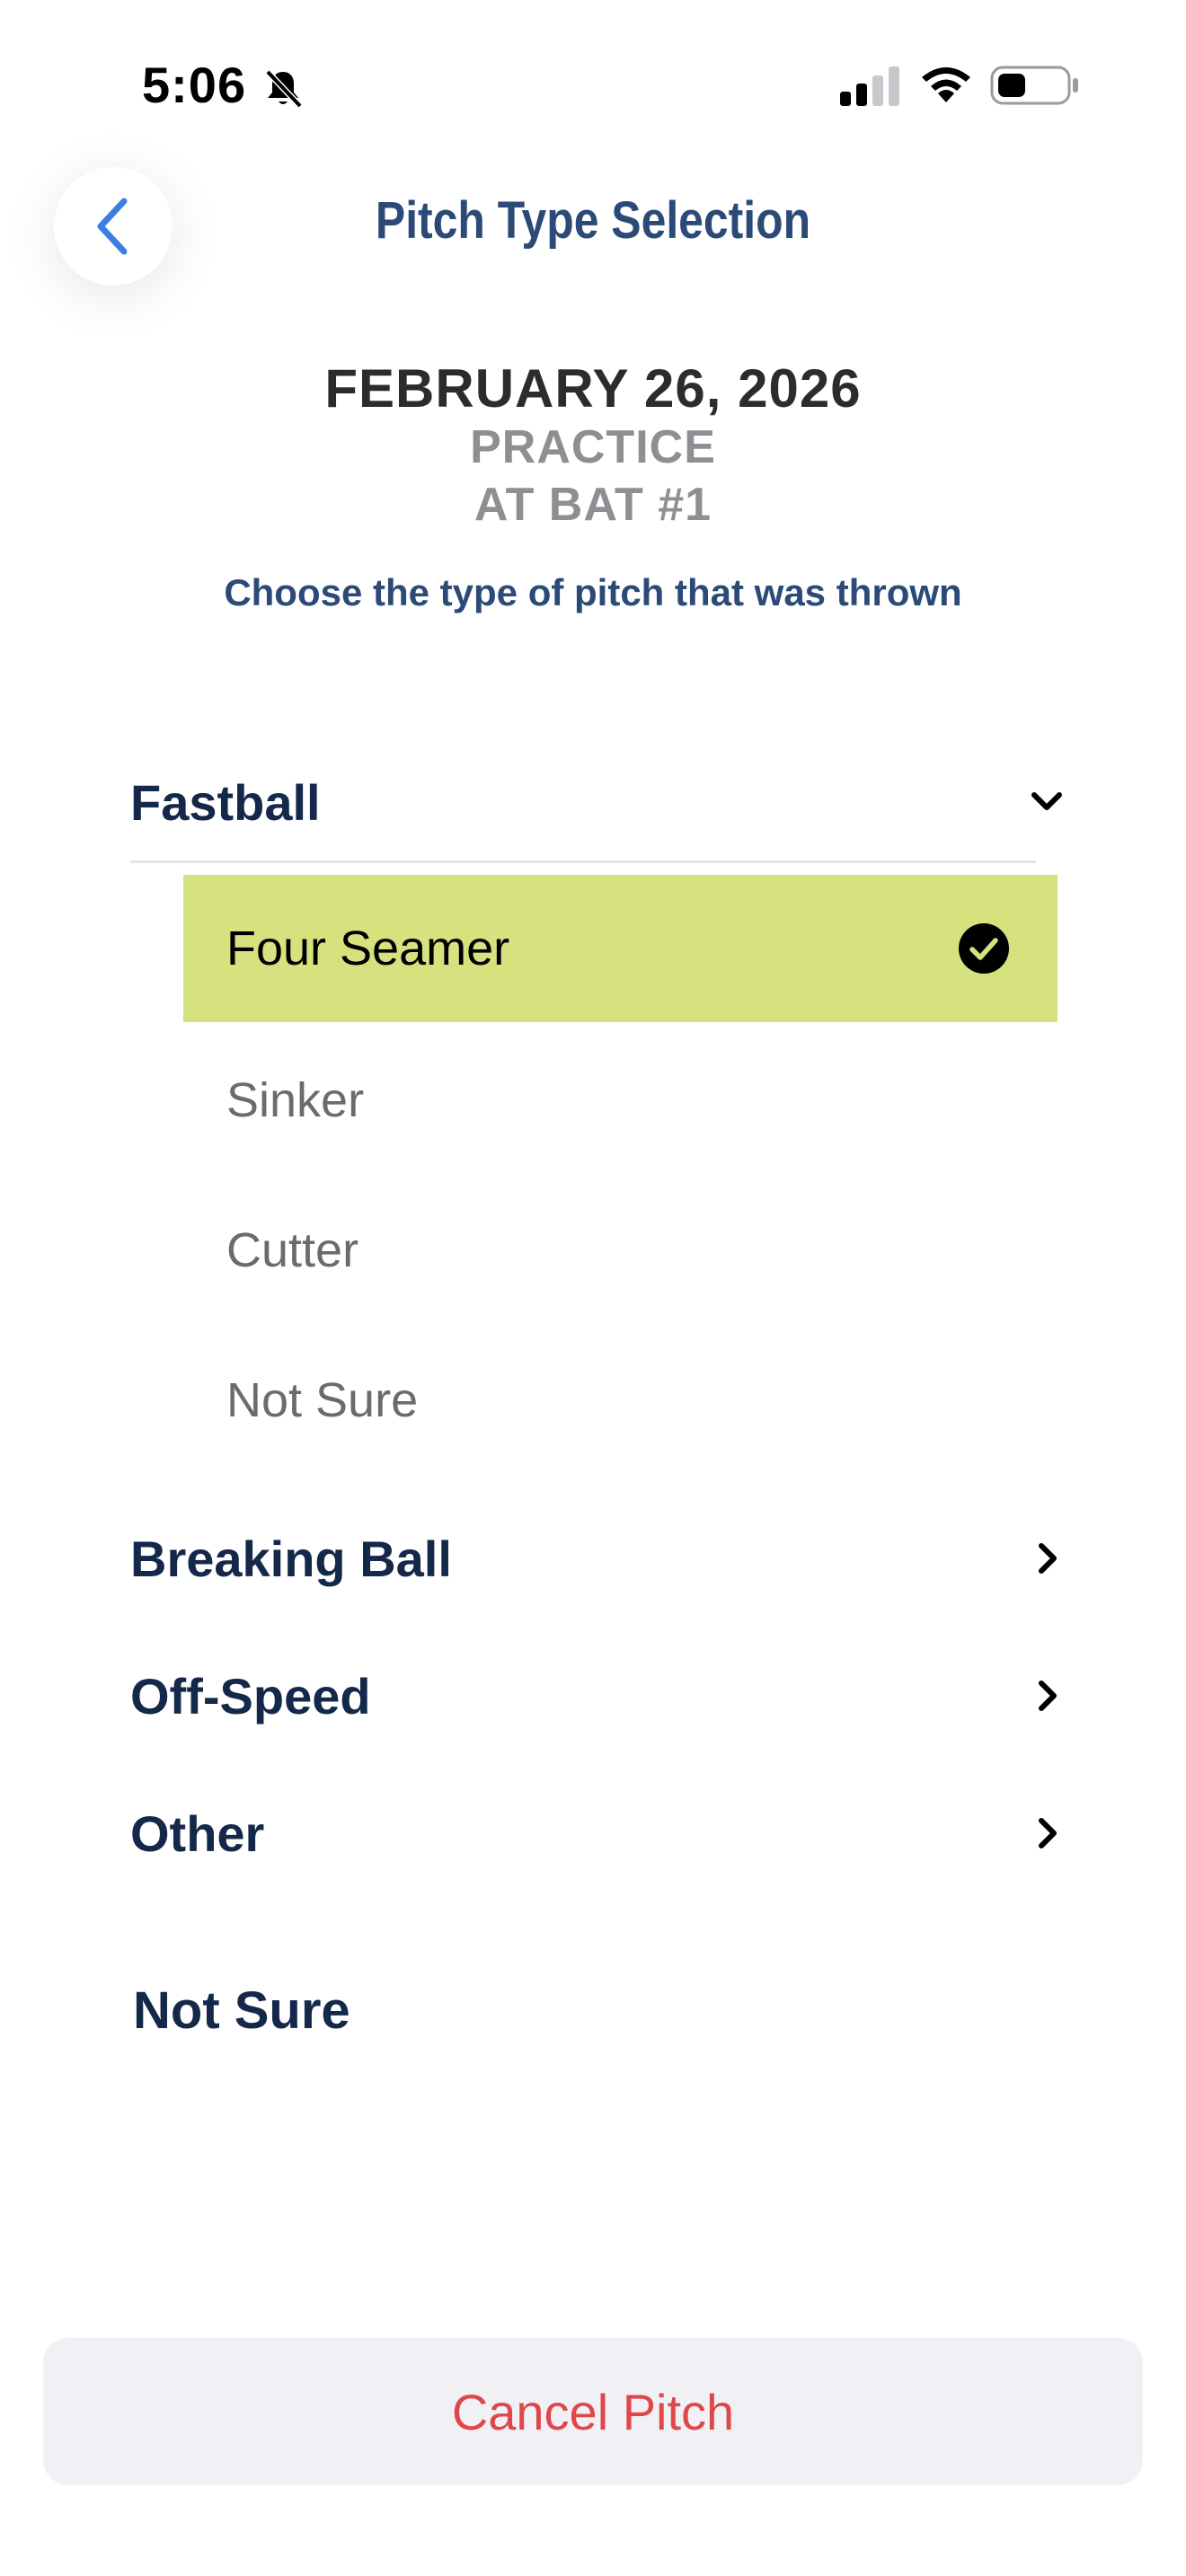  I want to click on bell-slash-icon, so click(283, 88).